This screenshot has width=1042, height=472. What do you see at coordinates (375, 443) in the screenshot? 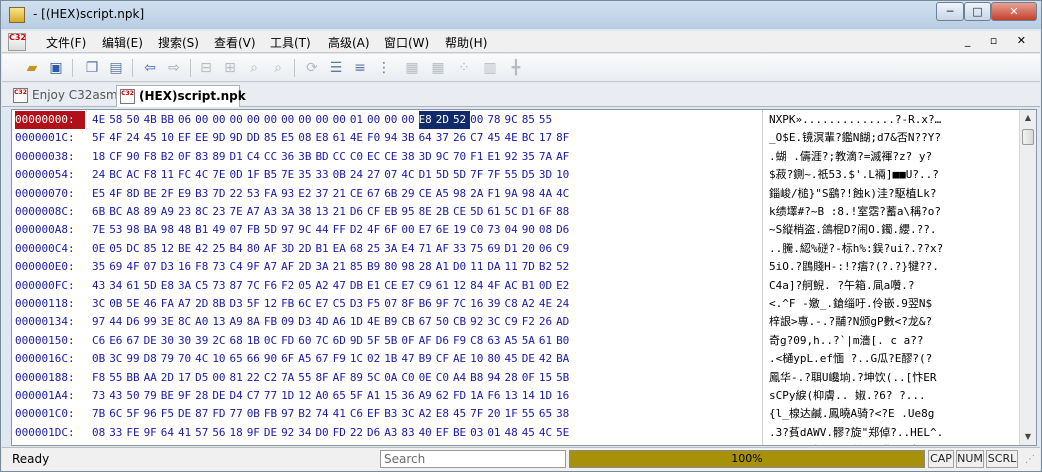
I see `hex-byte: F3` at bounding box center [375, 443].